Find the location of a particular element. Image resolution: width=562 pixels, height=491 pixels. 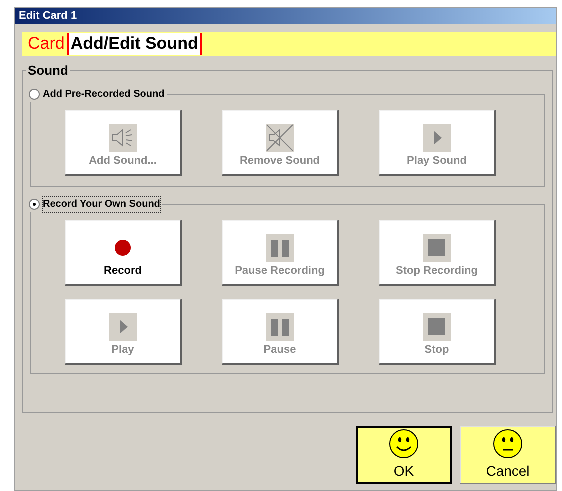

radio-label: Add Pre-Recorded Sound is located at coordinates (104, 94).